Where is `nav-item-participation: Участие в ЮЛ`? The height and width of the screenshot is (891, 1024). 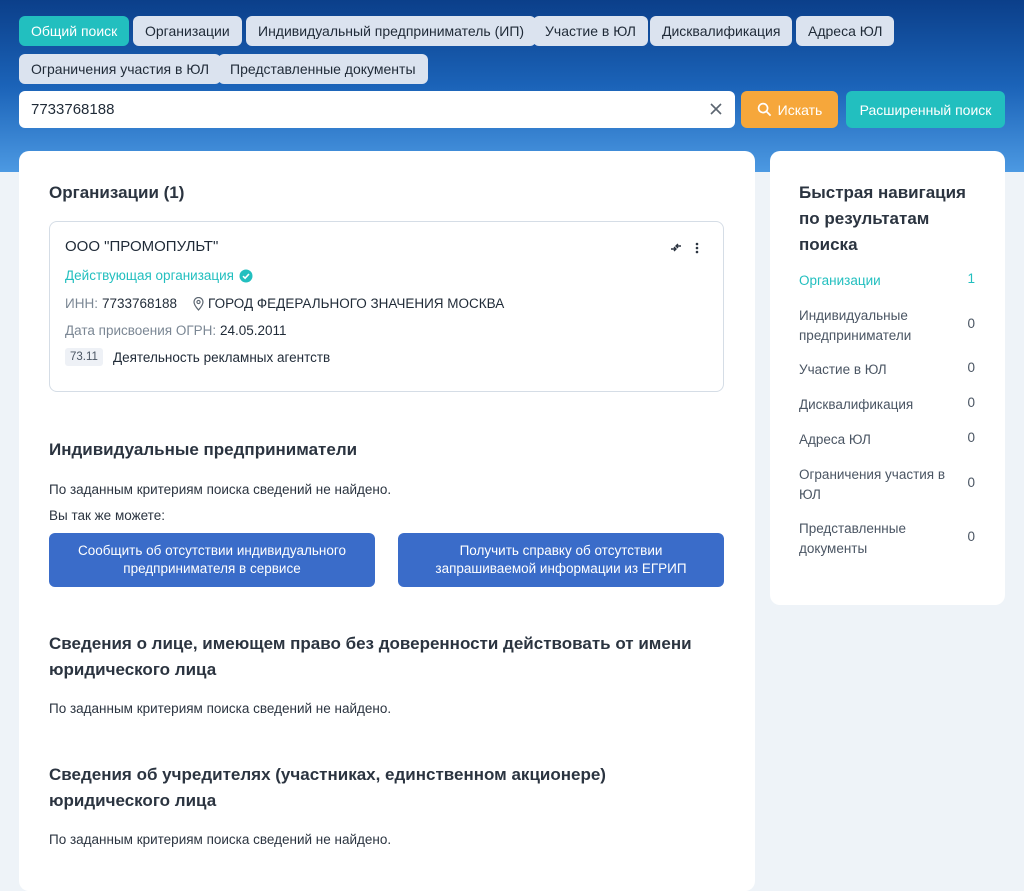 nav-item-participation: Участие в ЮЛ is located at coordinates (874, 370).